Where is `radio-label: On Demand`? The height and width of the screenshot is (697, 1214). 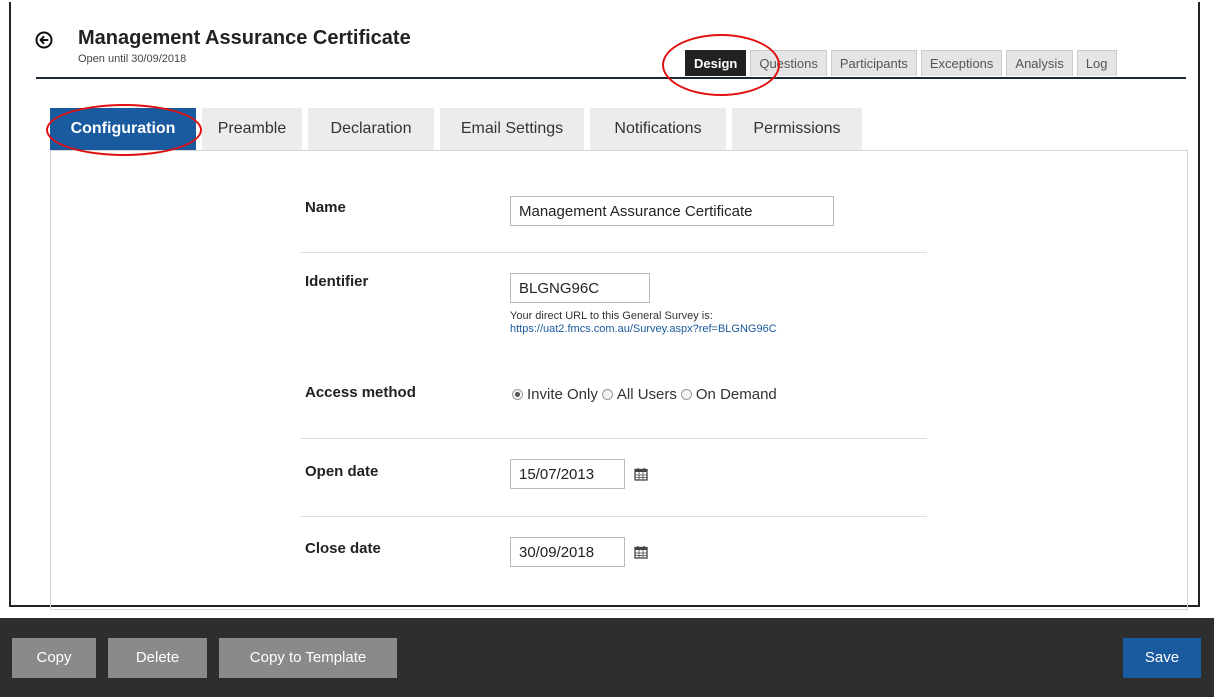 radio-label: On Demand is located at coordinates (736, 394).